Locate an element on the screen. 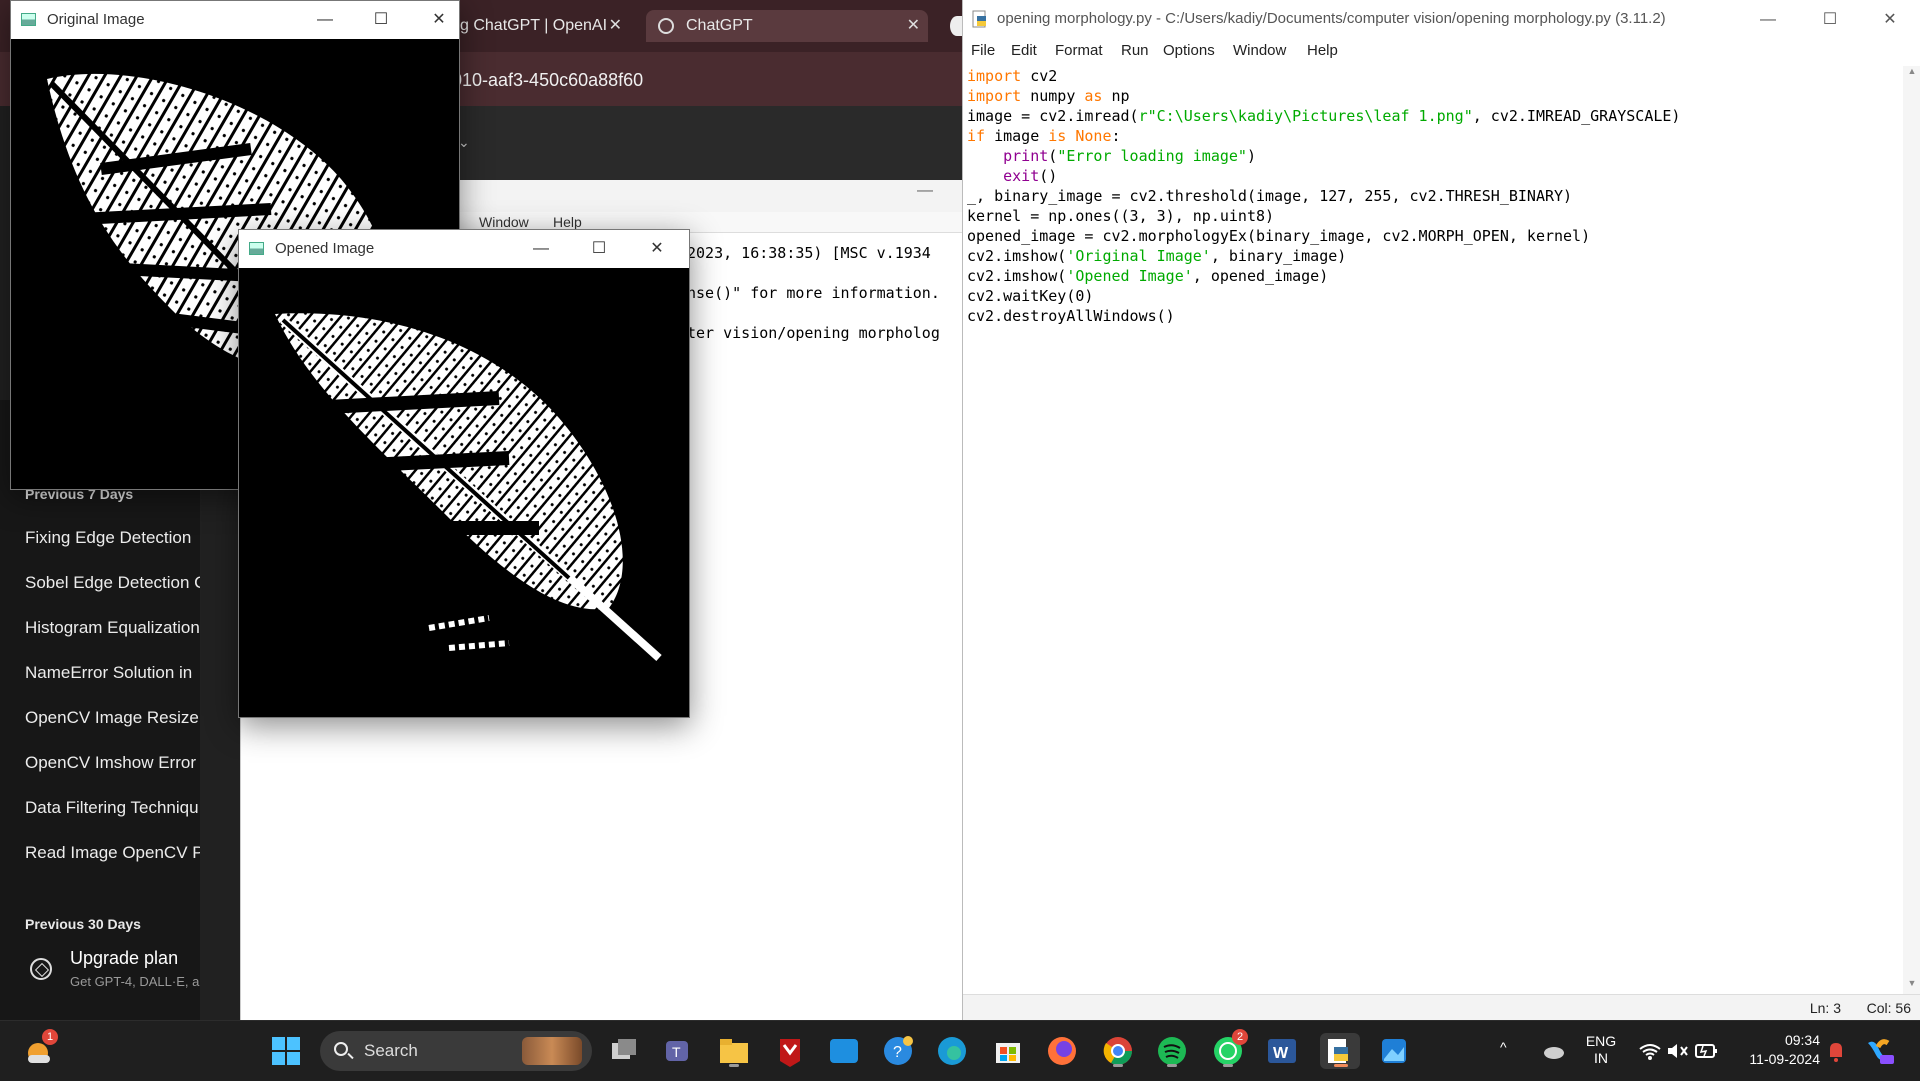  word-icon: W is located at coordinates (1282, 1051).